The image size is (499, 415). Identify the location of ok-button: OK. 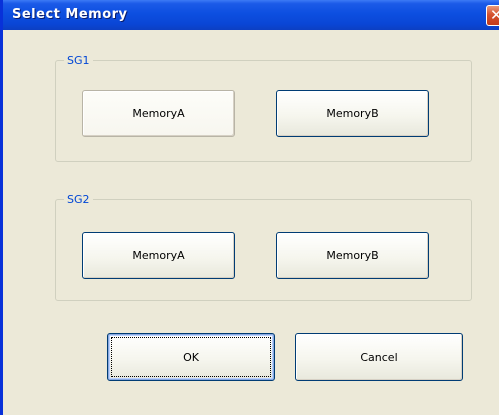
(191, 357).